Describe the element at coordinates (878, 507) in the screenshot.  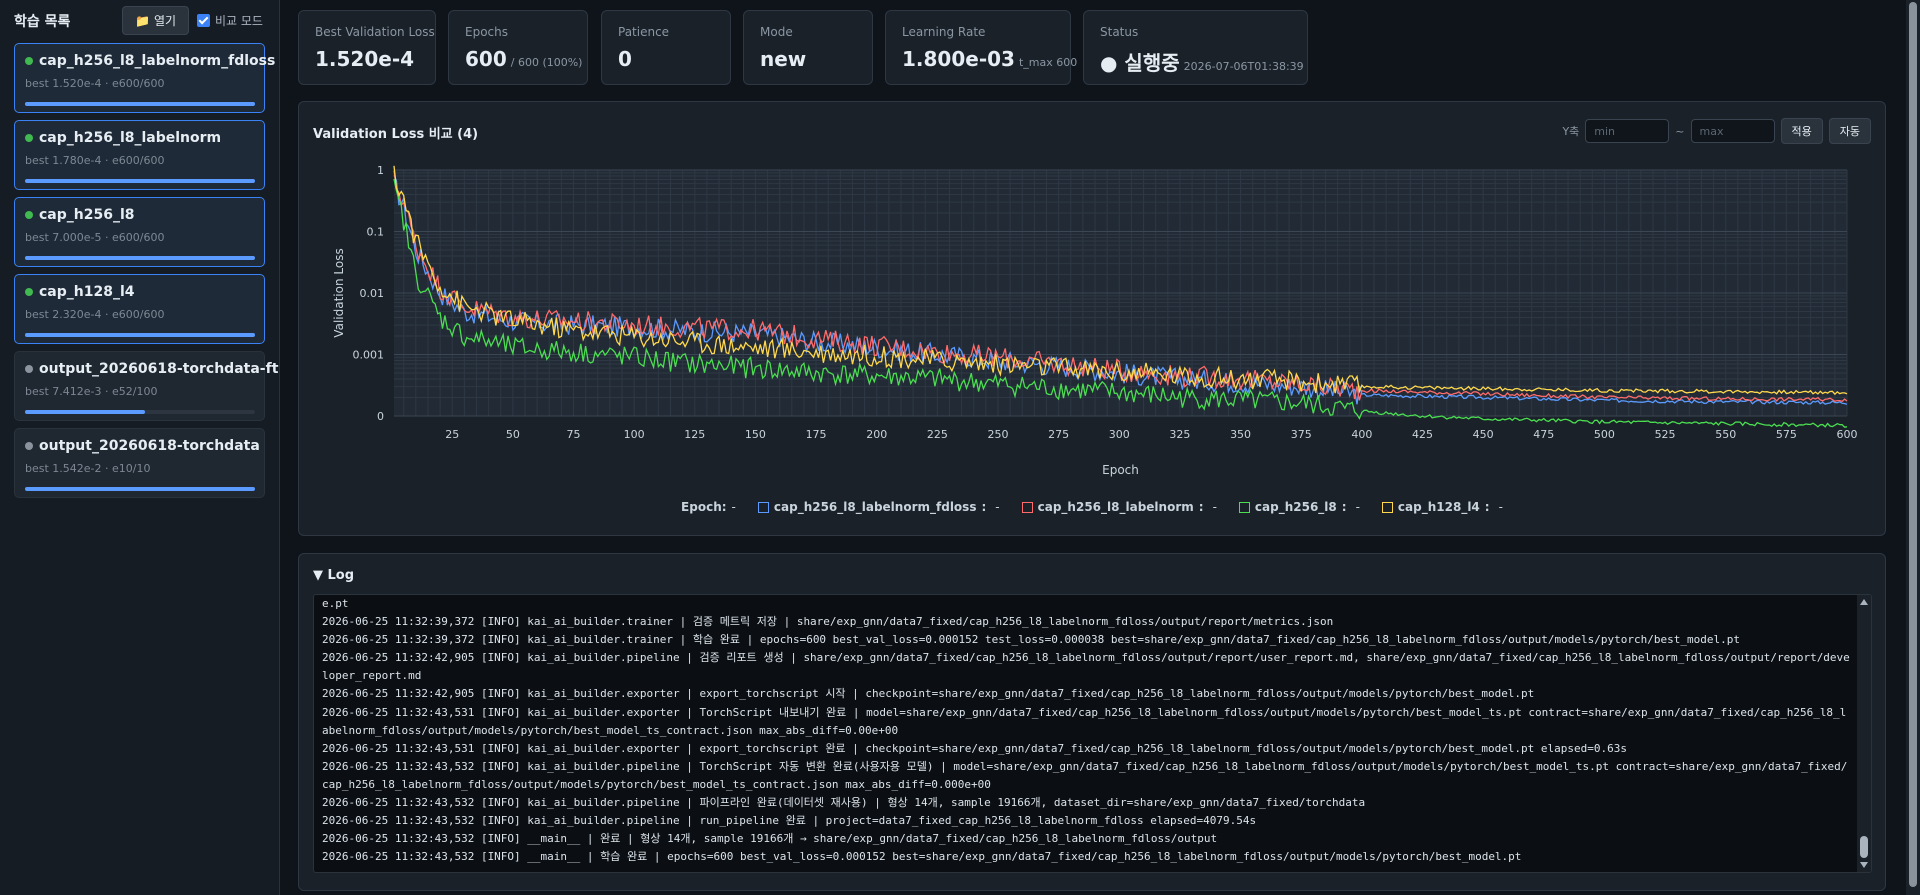
I see `legend-item: cap_h256_l8_labelnorm_fdloss: -` at that location.